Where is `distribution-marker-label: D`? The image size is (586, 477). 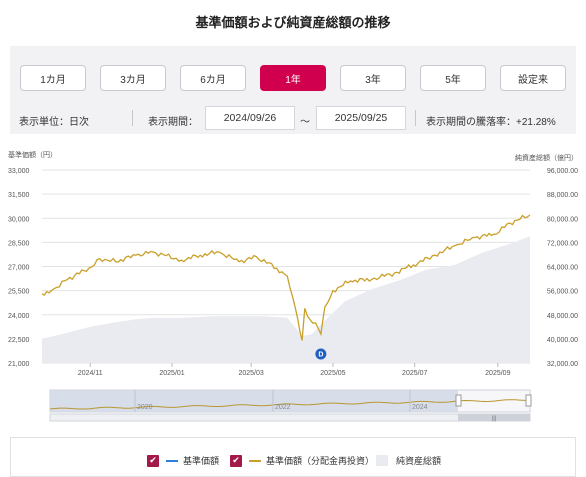 distribution-marker-label: D is located at coordinates (320, 355).